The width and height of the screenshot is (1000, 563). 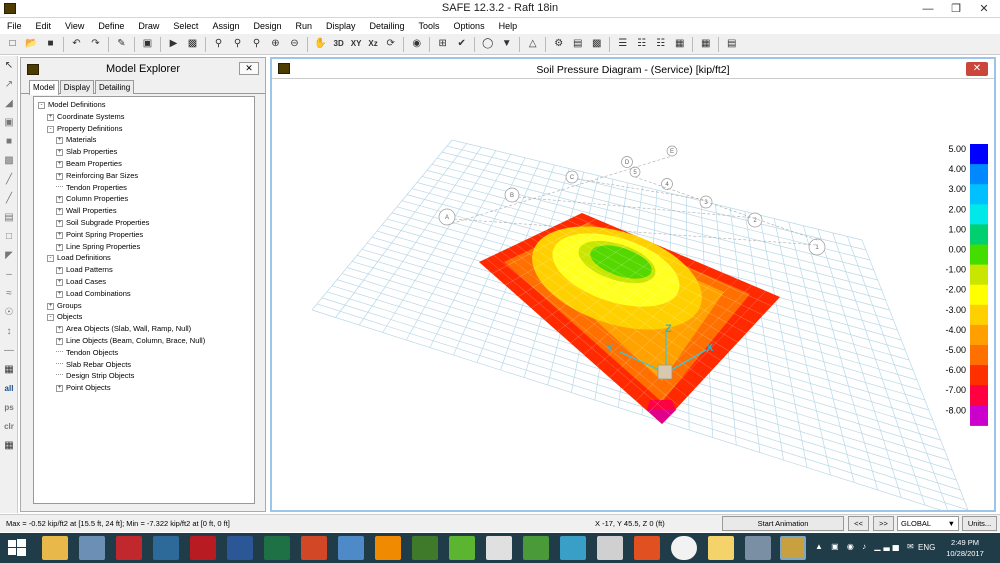 I want to click on tree-node: + Coordinate Systems, so click(x=86, y=116).